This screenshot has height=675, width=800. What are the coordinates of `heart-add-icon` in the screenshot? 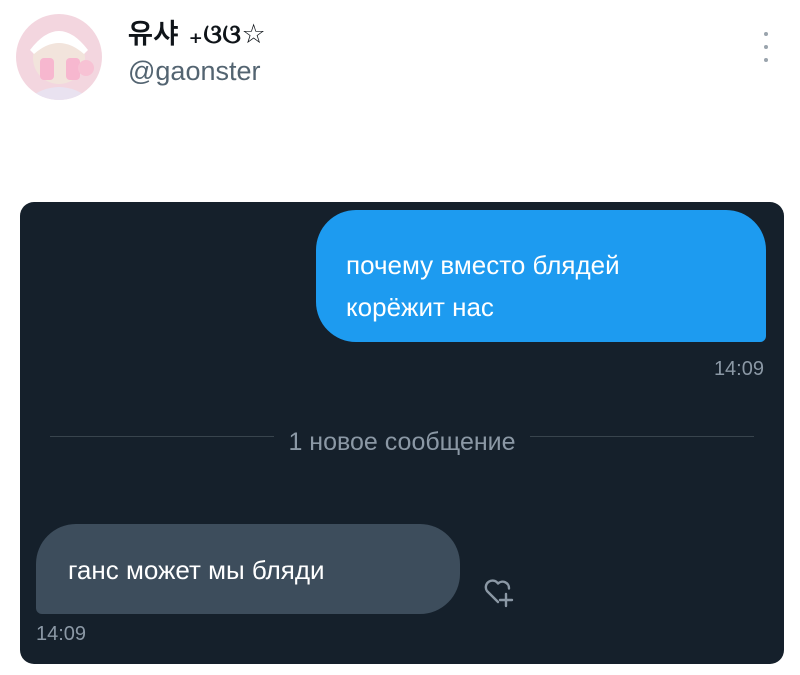 It's located at (498, 592).